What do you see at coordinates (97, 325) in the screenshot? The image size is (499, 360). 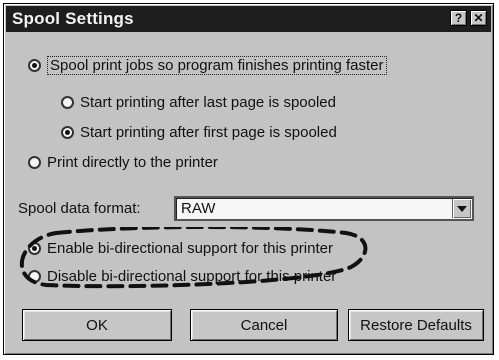 I see `ok-button: OK` at bounding box center [97, 325].